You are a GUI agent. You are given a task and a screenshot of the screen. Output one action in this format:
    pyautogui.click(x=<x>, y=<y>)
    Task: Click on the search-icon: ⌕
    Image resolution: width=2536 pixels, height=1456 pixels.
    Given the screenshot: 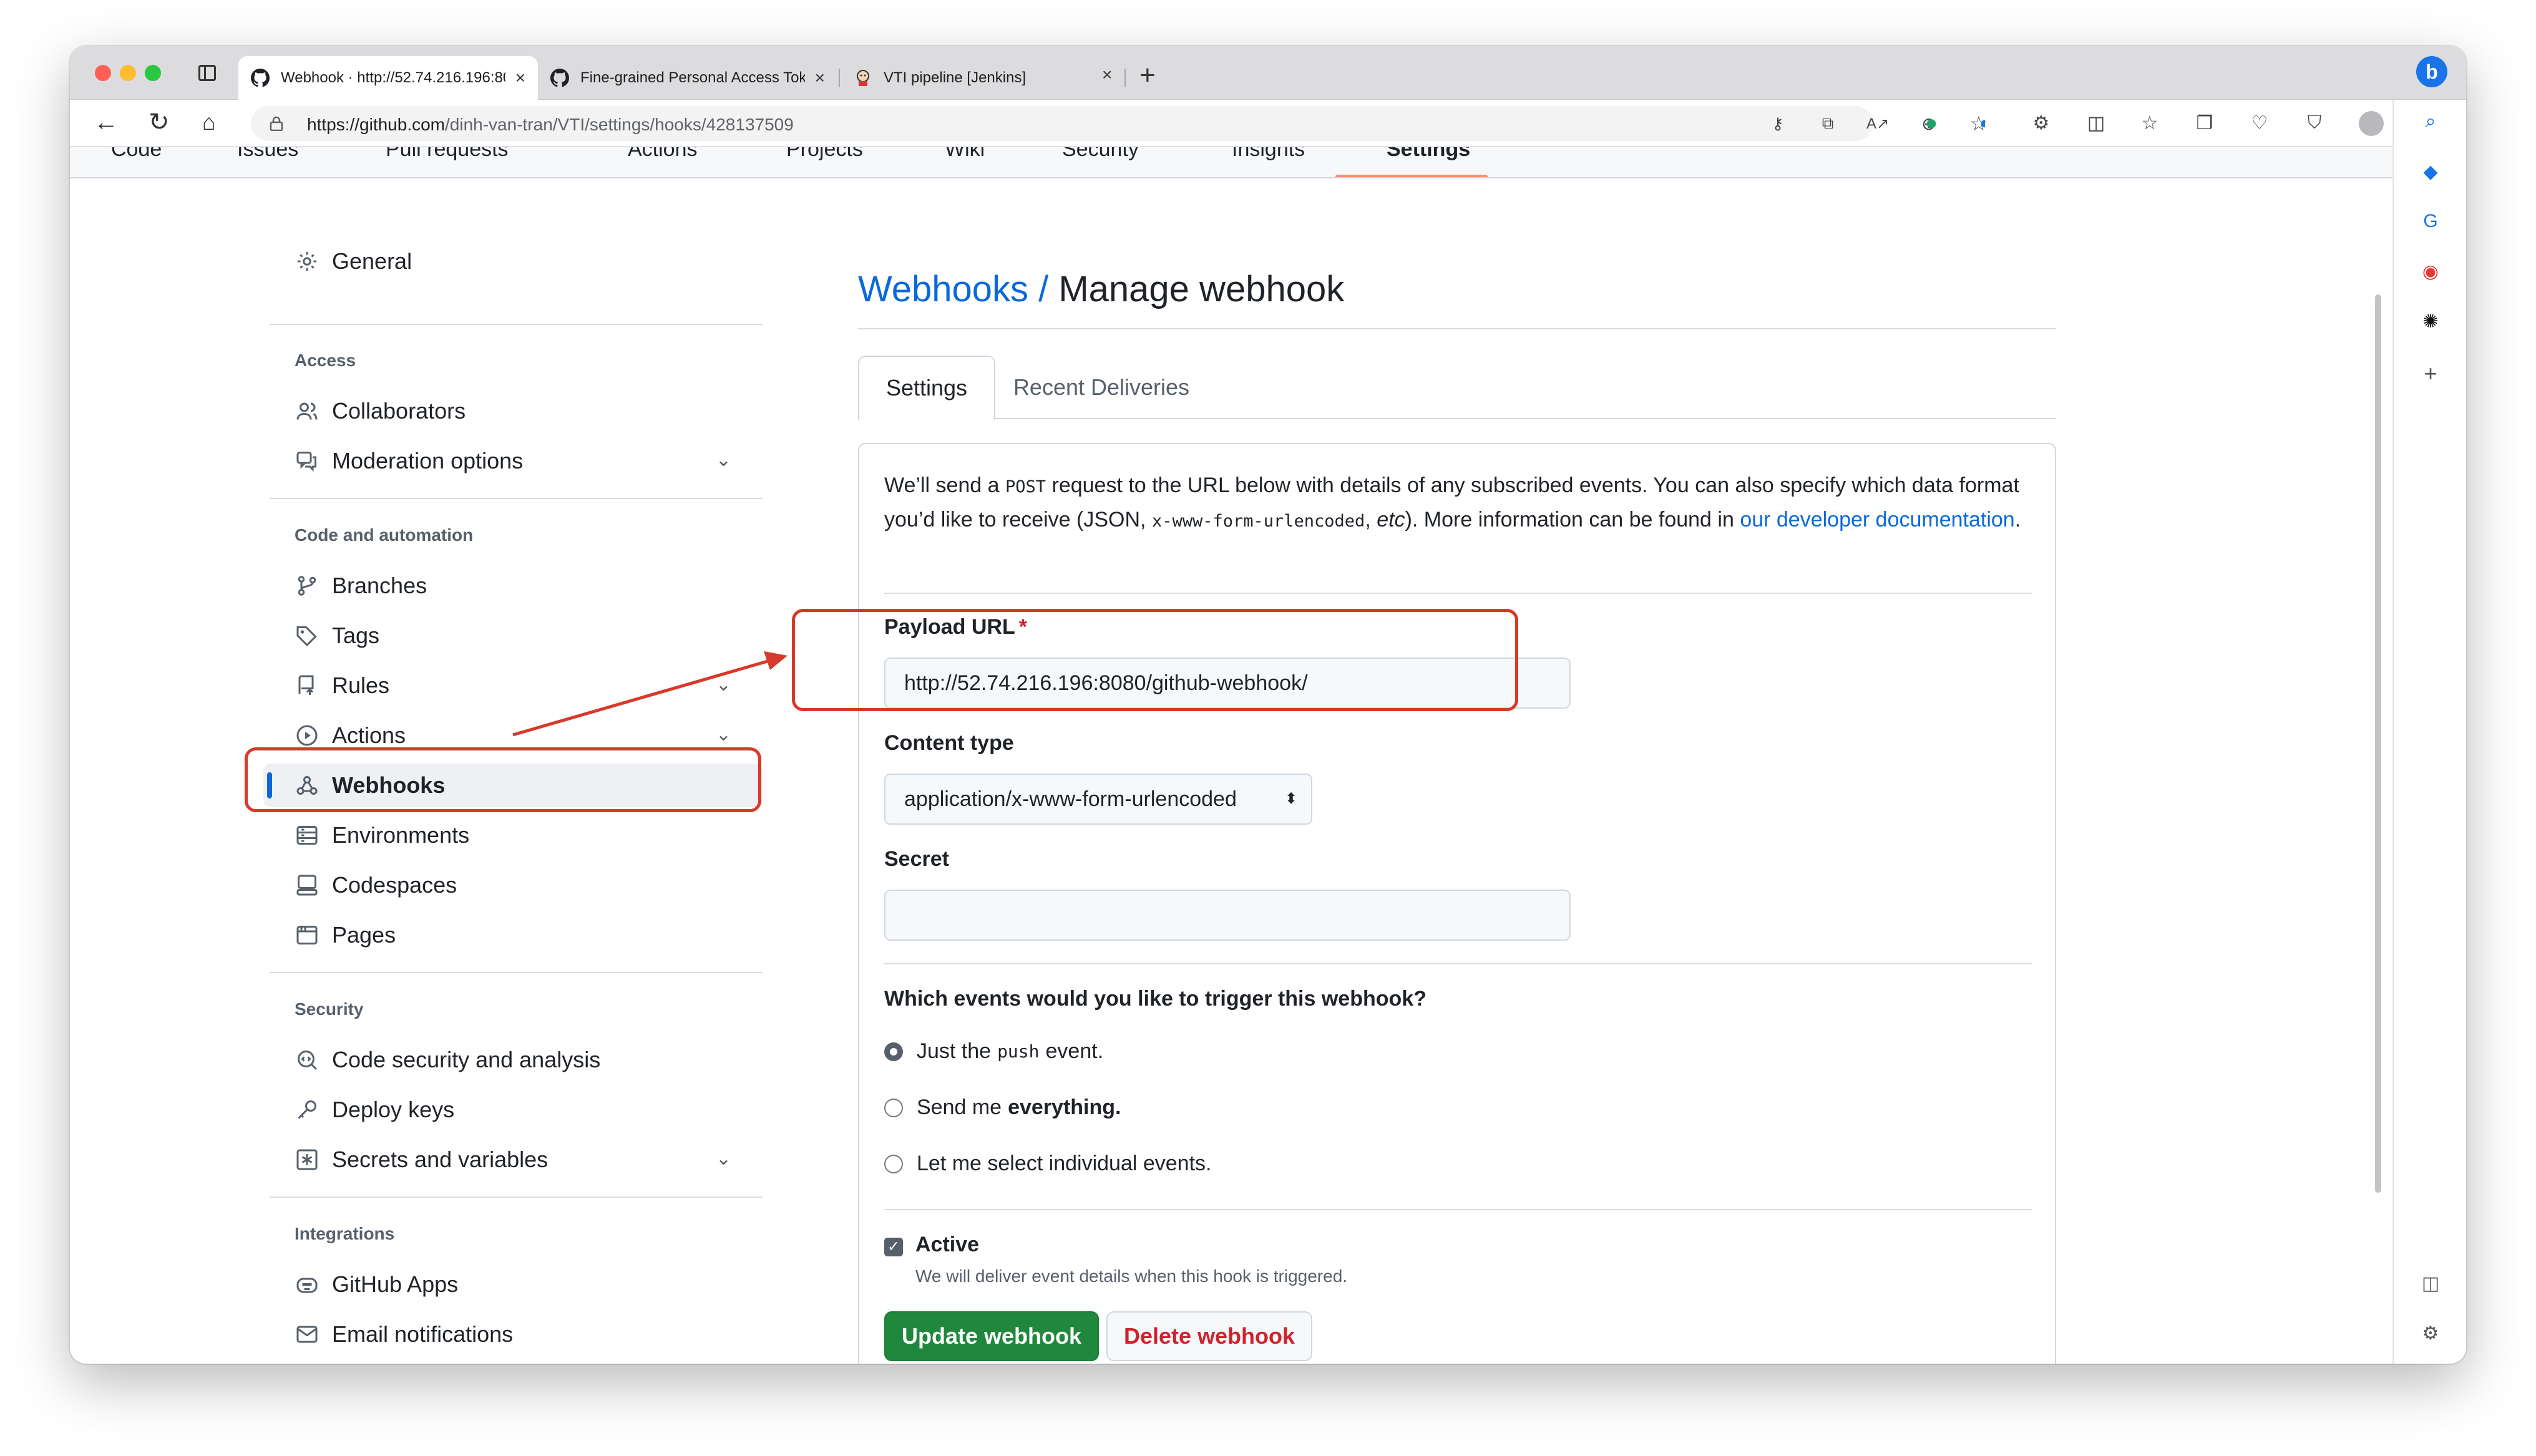 What is the action you would take?
    pyautogui.click(x=2430, y=122)
    